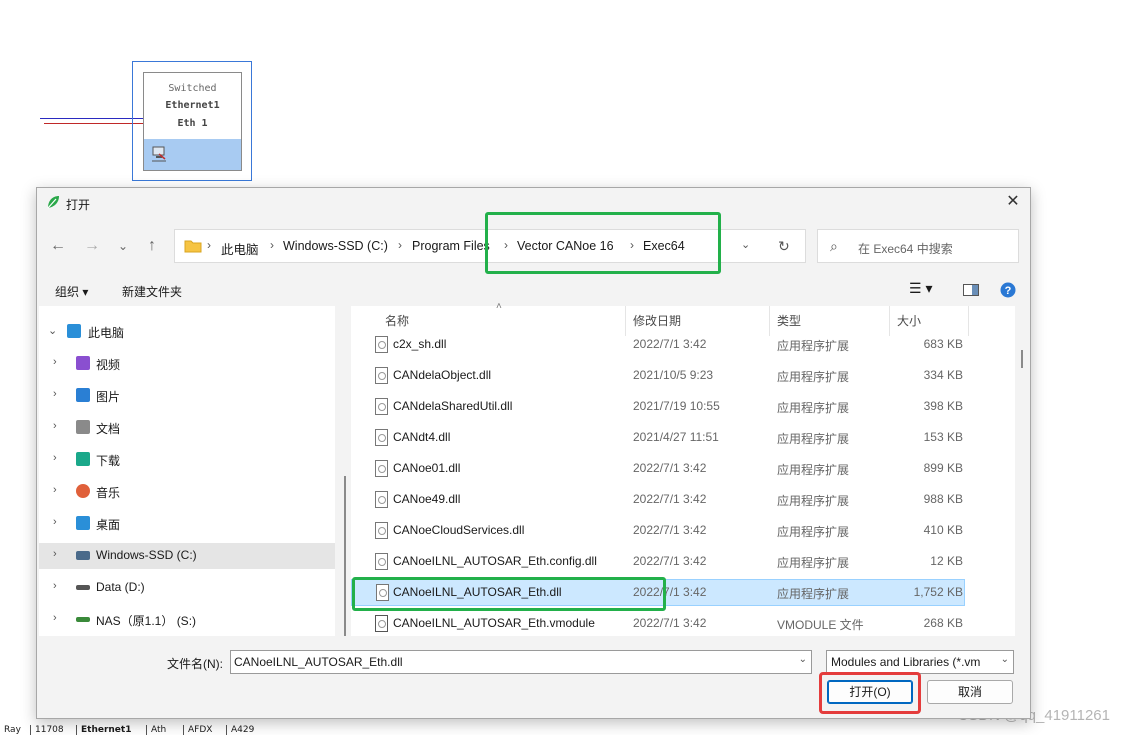  Describe the element at coordinates (453, 406) in the screenshot. I see `file-name: CANdelaSharedUtil.dll` at that location.